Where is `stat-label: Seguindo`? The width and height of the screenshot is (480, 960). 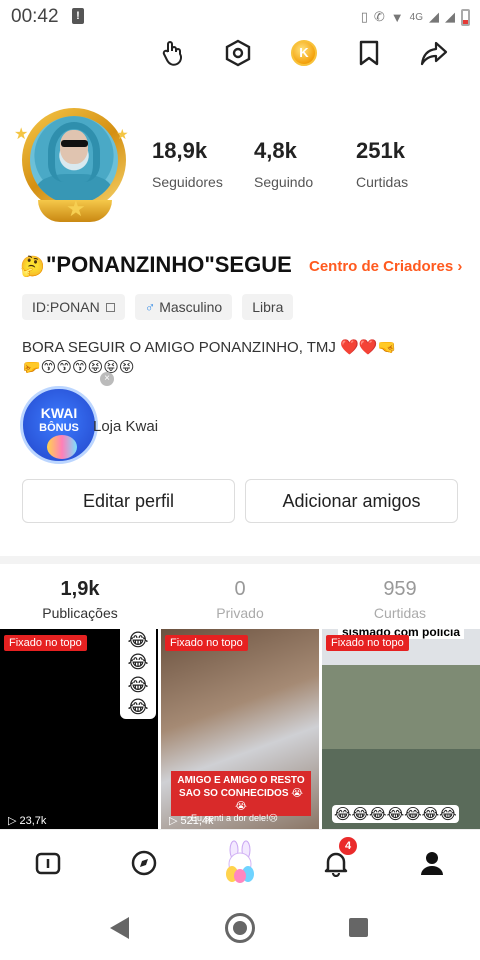
stat-label: Seguindo is located at coordinates (284, 182).